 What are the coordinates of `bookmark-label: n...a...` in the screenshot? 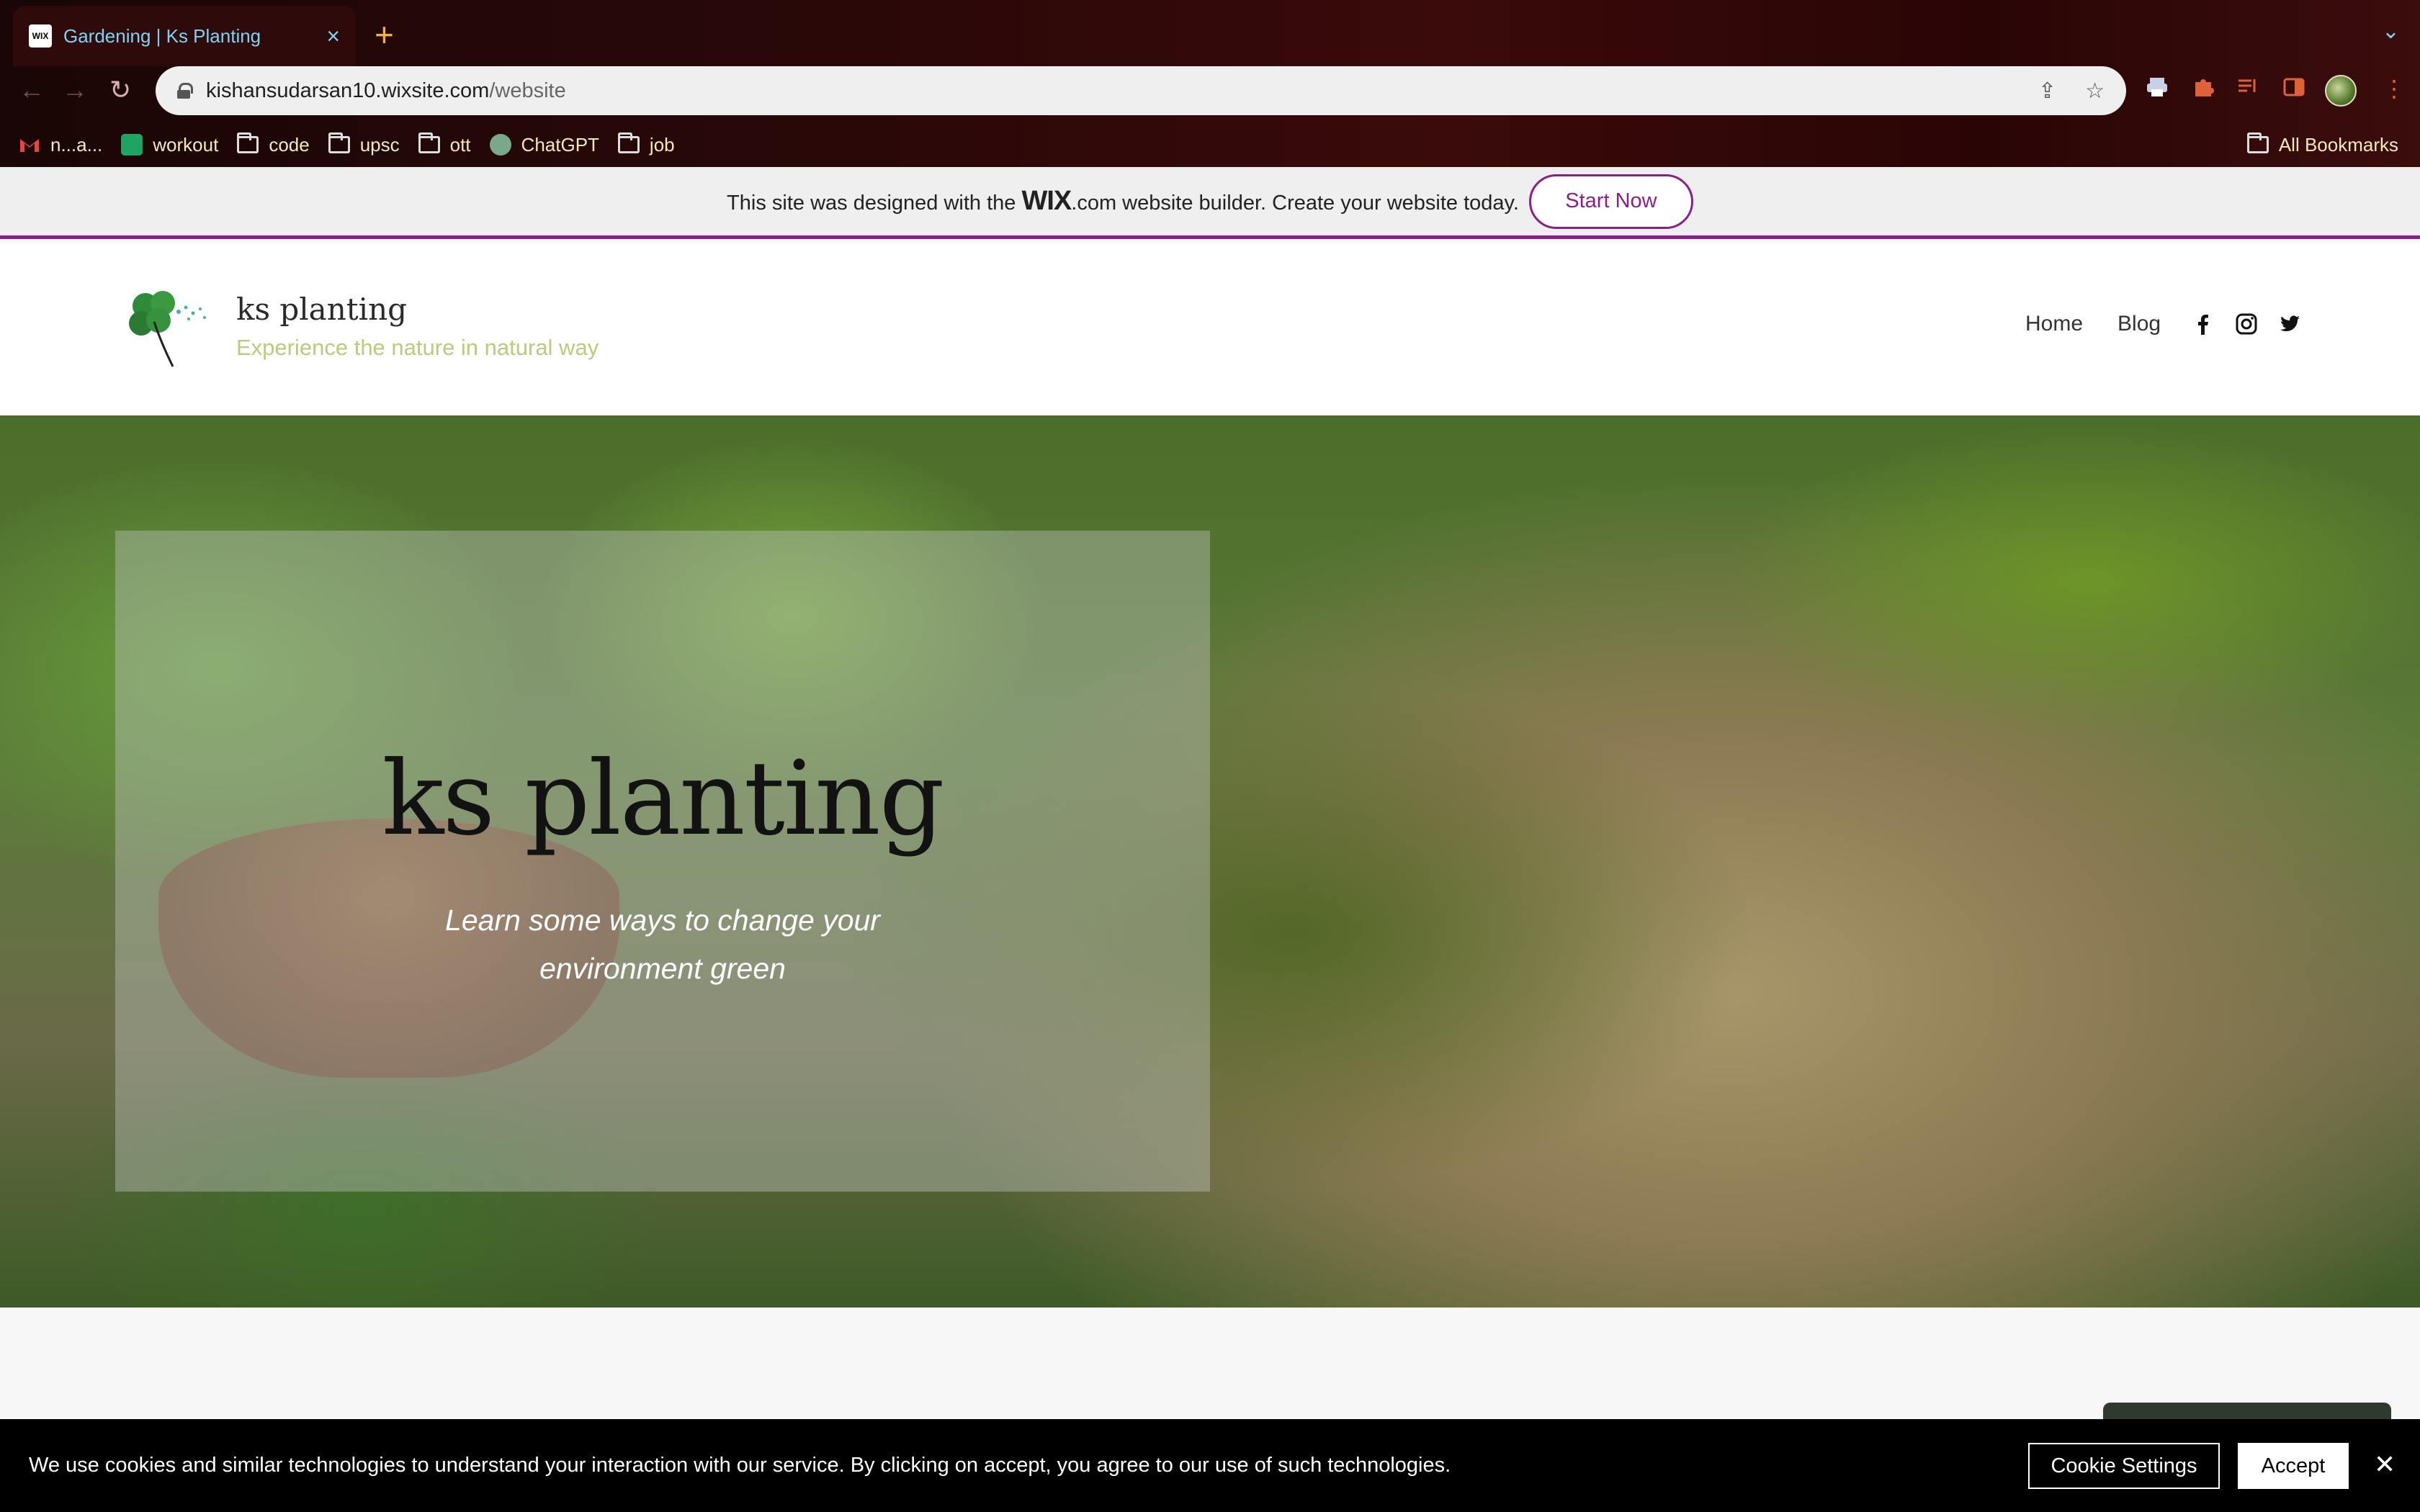 It's located at (76, 144).